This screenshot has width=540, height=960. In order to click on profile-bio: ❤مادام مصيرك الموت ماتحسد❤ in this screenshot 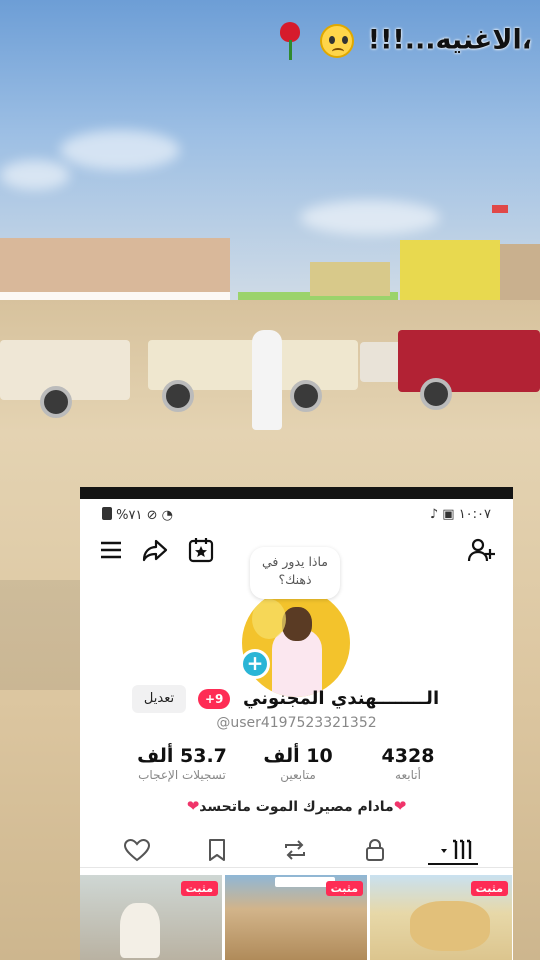, I will do `click(296, 806)`.